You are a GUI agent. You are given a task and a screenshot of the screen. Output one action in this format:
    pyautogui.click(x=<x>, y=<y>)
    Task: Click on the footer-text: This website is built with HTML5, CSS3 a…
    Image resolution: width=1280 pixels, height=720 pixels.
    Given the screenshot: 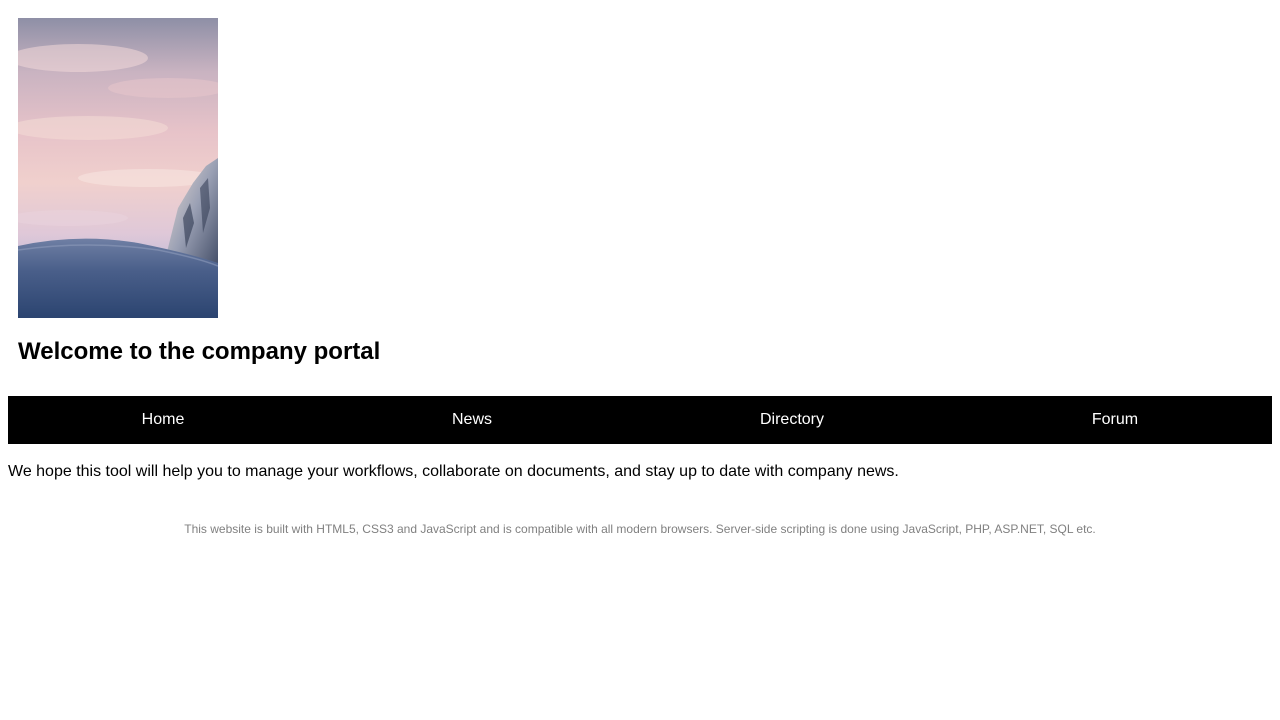 What is the action you would take?
    pyautogui.click(x=640, y=529)
    